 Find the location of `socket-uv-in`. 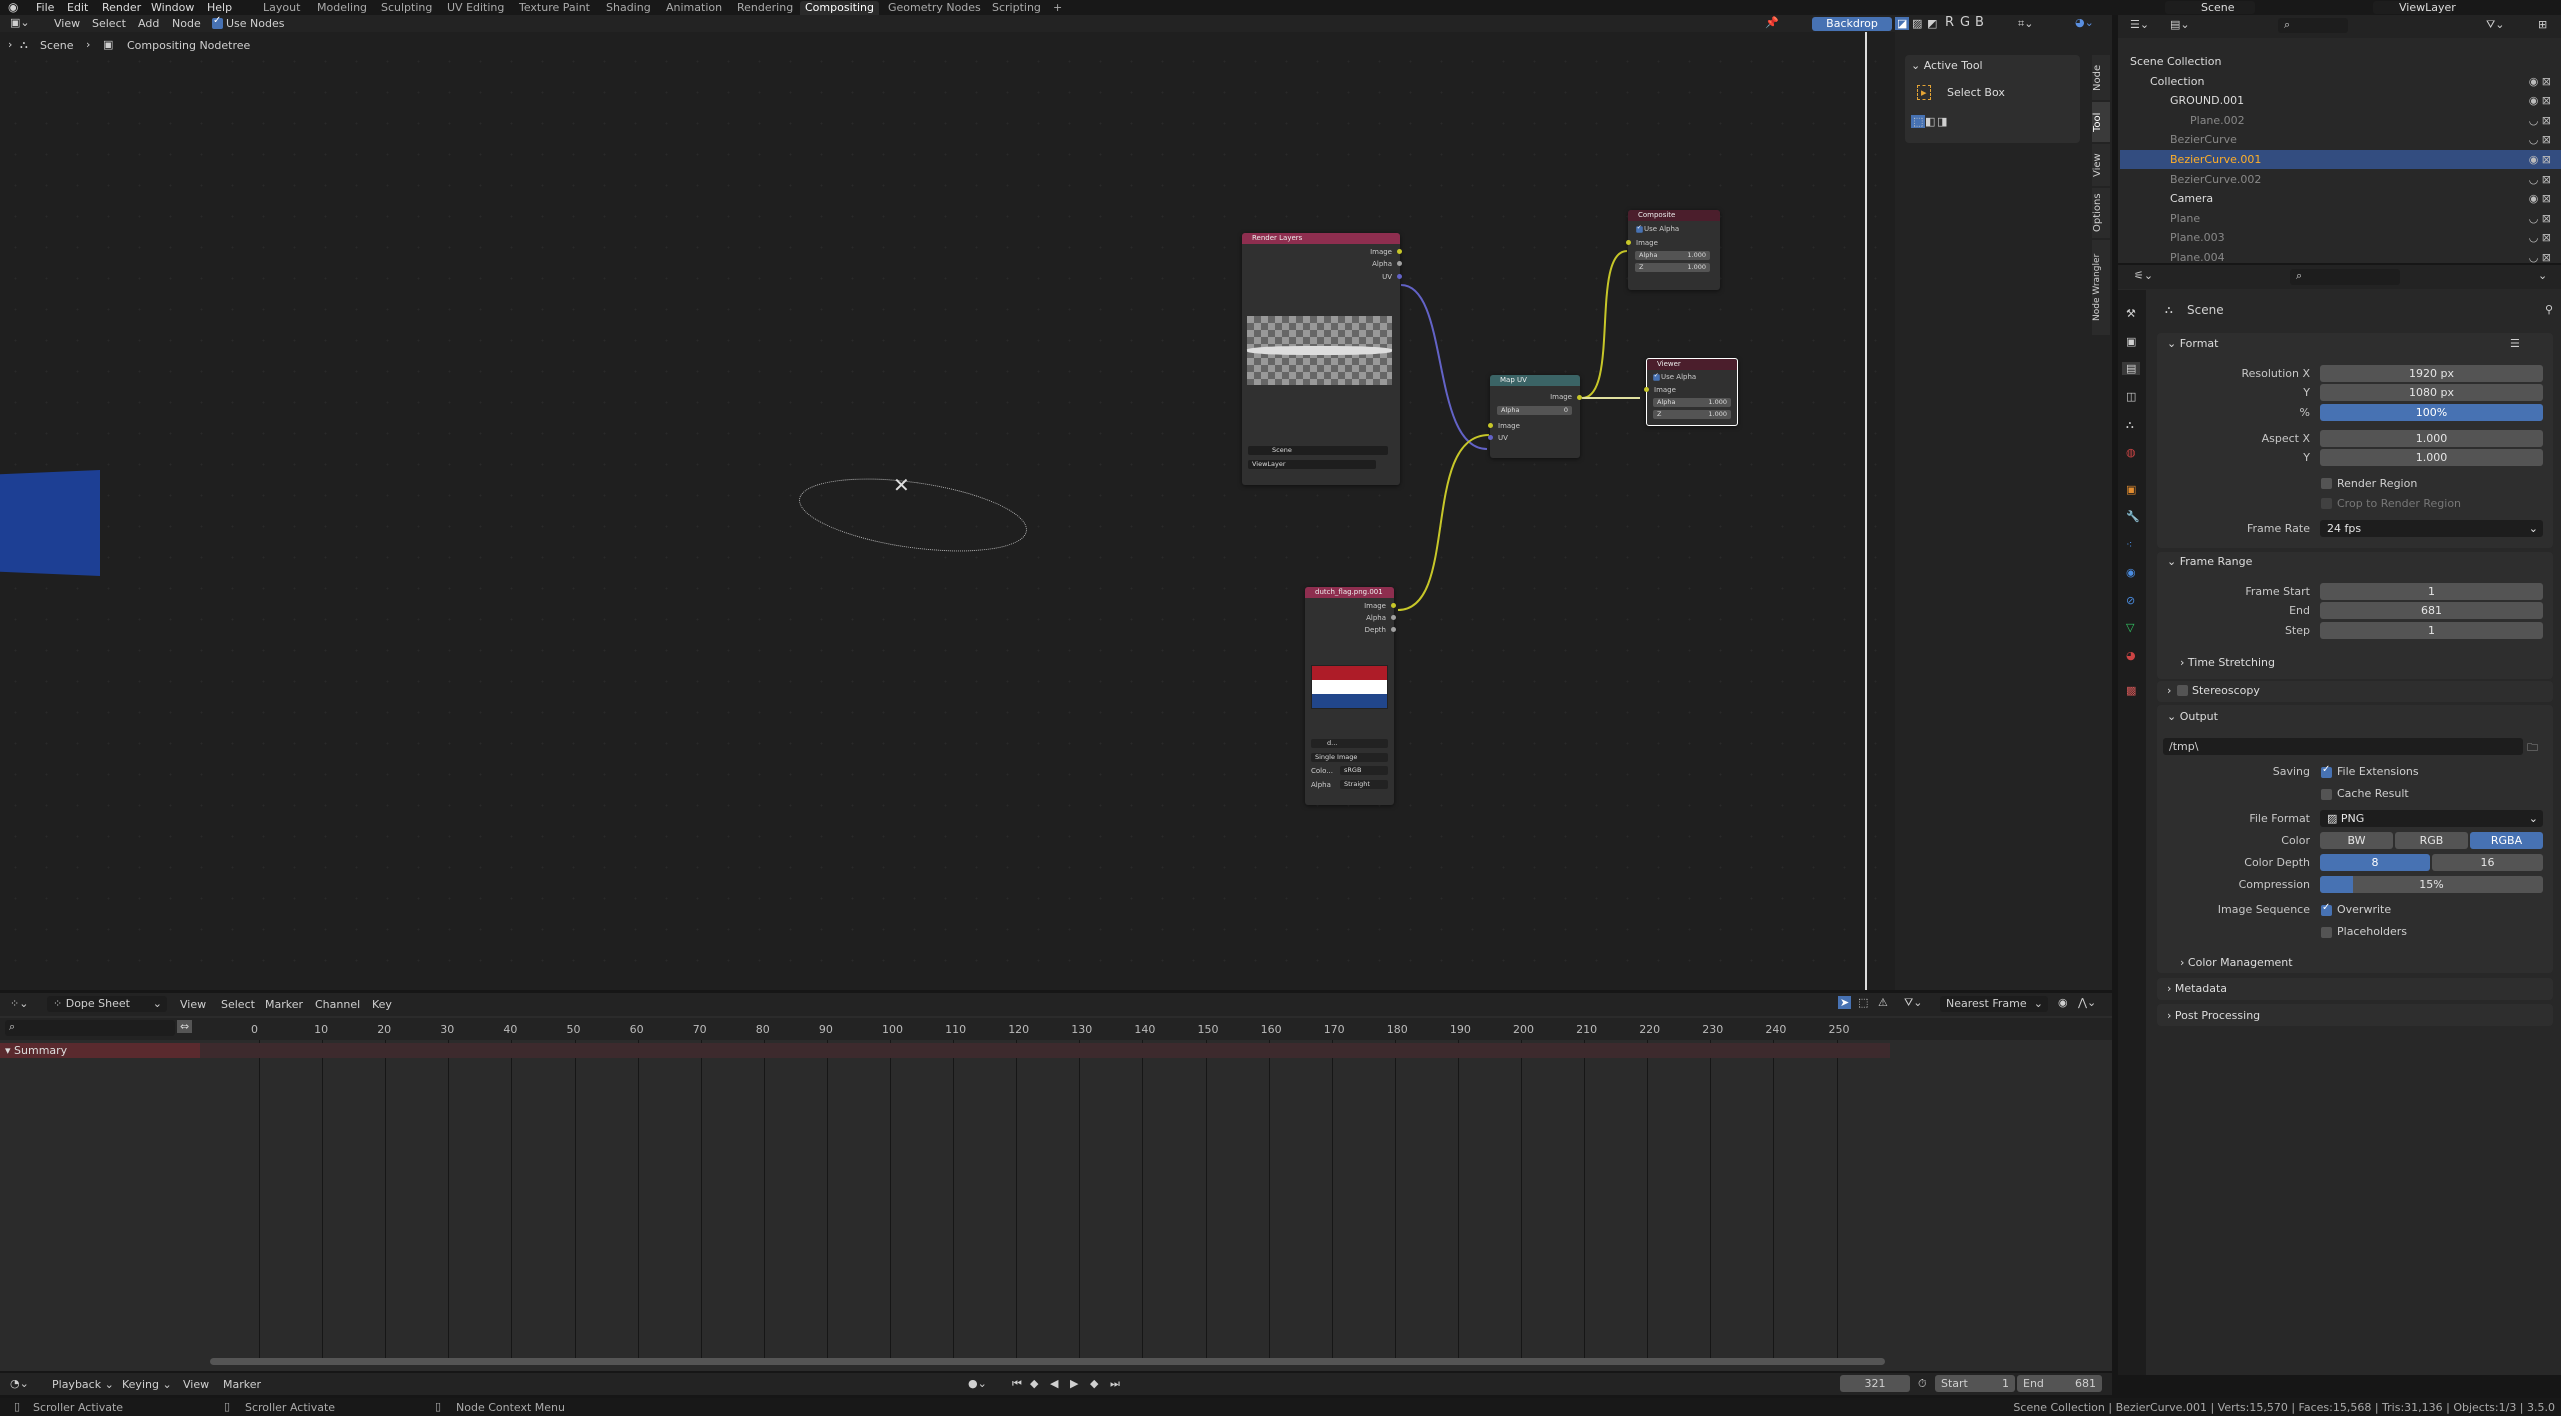

socket-uv-in is located at coordinates (1490, 437).